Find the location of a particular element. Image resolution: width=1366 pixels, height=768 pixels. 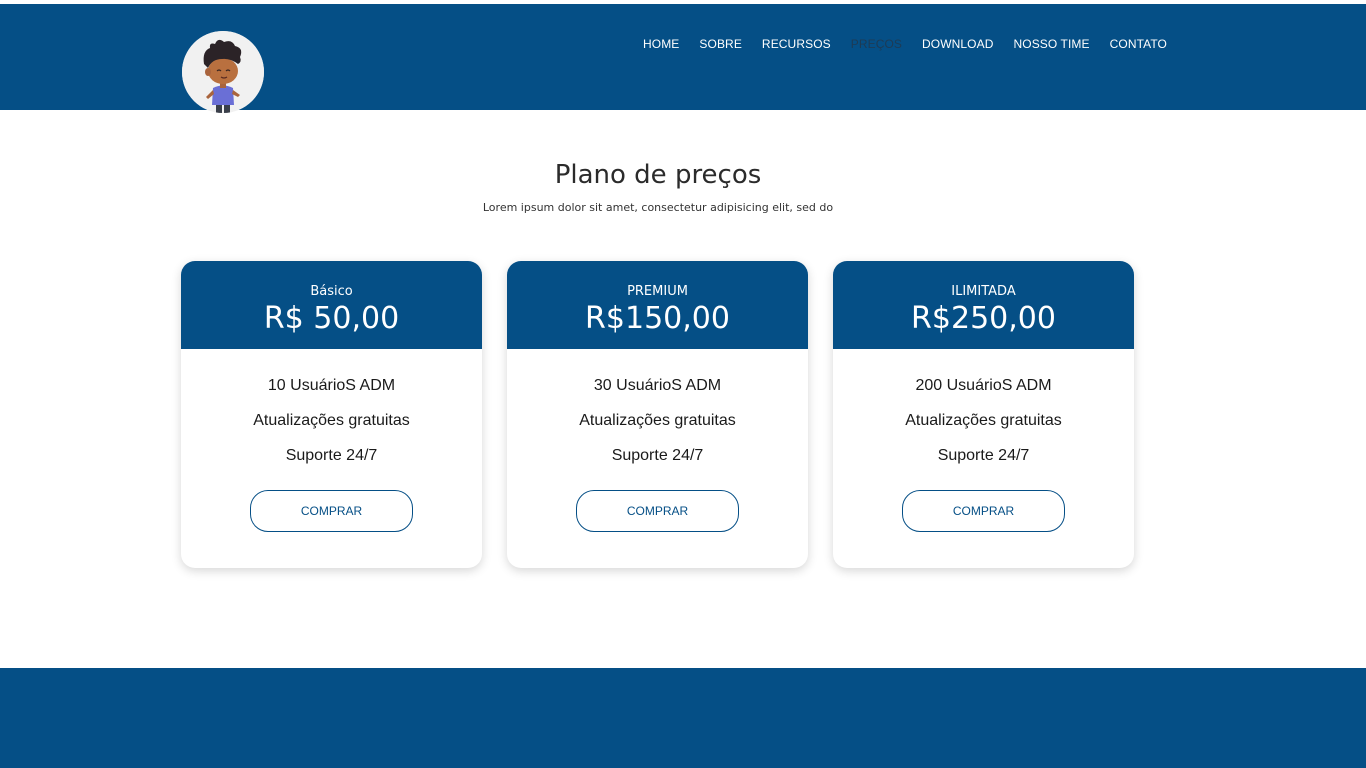

nav-contato: CONTATO is located at coordinates (1138, 44).